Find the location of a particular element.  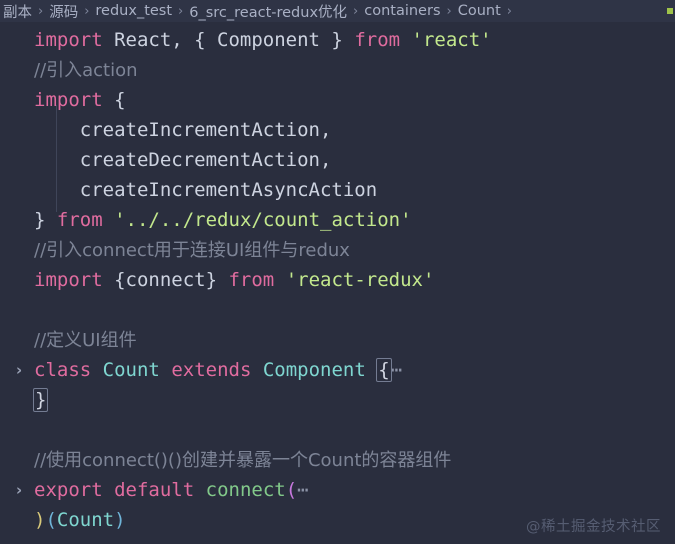

code-token: //使用connect()()创建并暴露一个Count的容器组件 is located at coordinates (243, 460).